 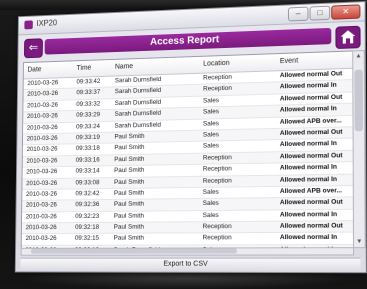 I want to click on horizontal-scrollbar, so click(x=187, y=251).